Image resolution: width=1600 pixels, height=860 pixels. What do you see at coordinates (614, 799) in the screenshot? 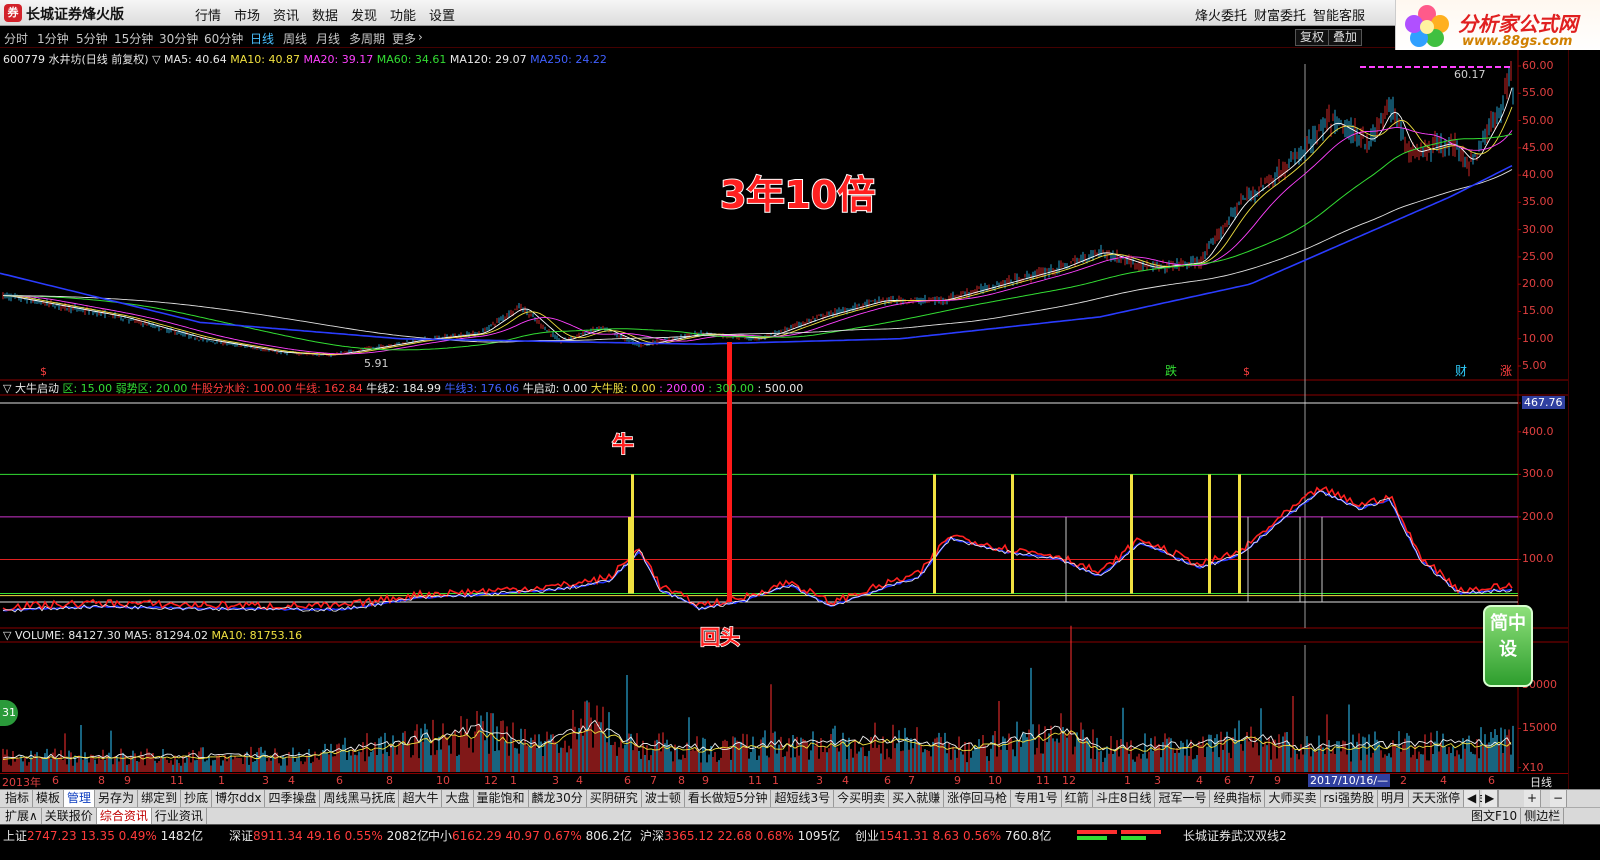
I see `indicator-tab: 买阴研究` at bounding box center [614, 799].